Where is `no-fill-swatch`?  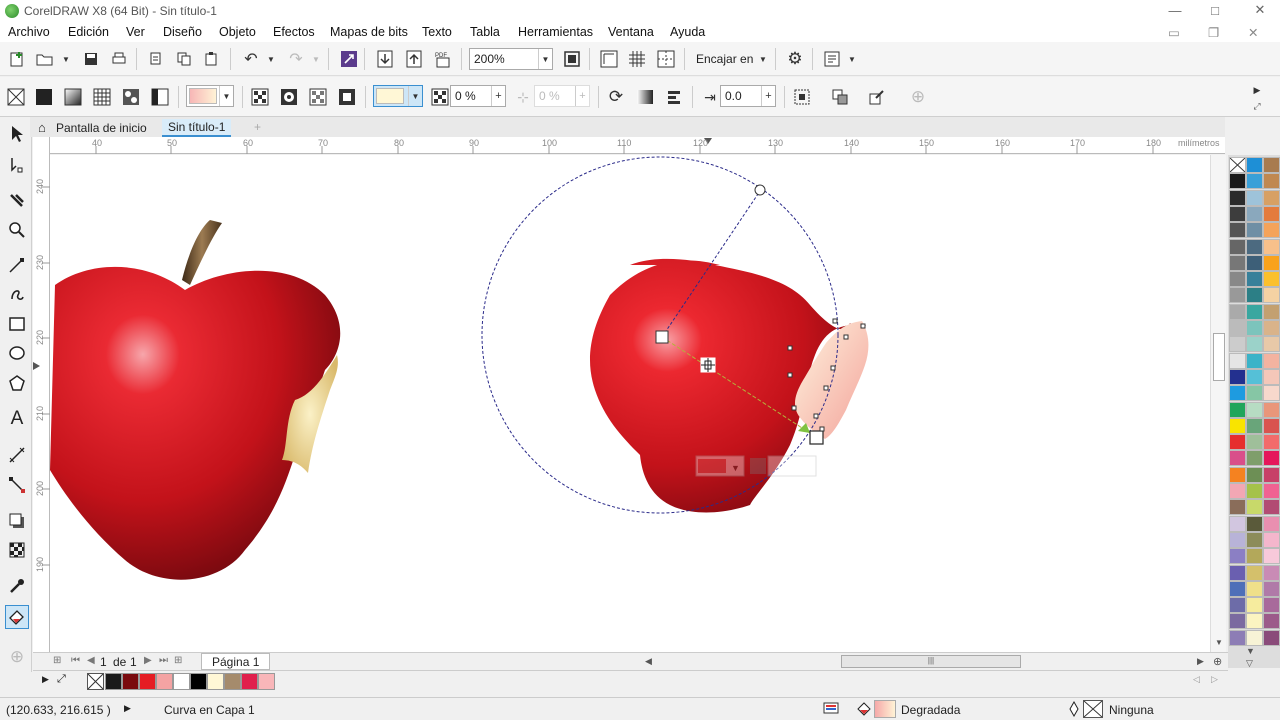
no-fill-swatch is located at coordinates (1237, 165).